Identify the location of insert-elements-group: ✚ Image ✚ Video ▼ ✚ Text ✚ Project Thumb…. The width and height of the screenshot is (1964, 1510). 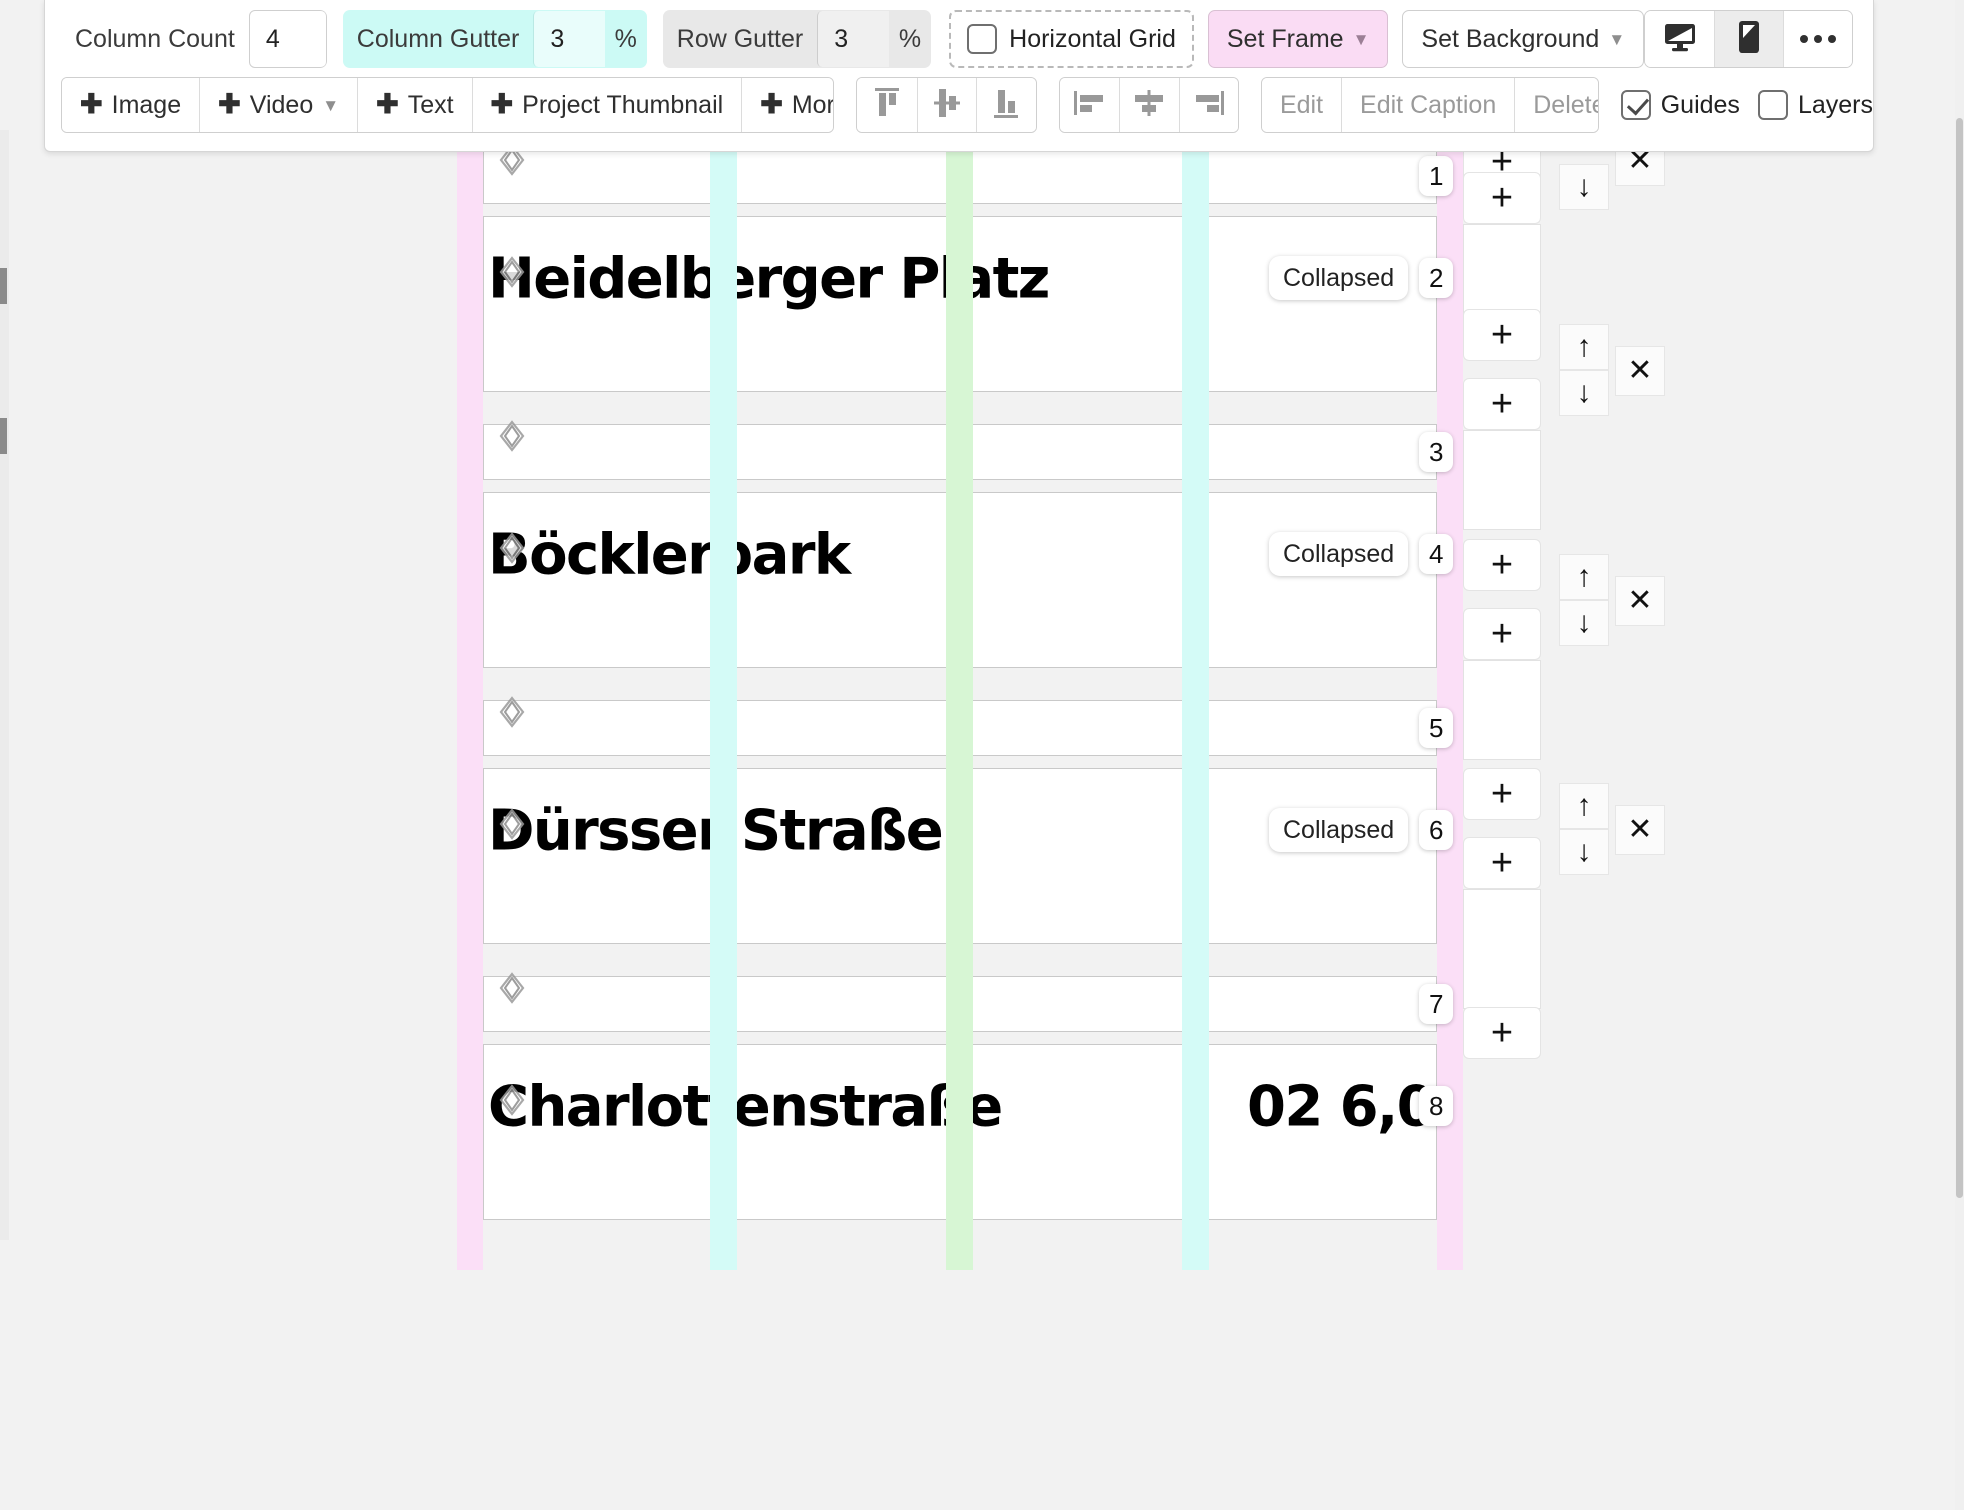
(448, 105).